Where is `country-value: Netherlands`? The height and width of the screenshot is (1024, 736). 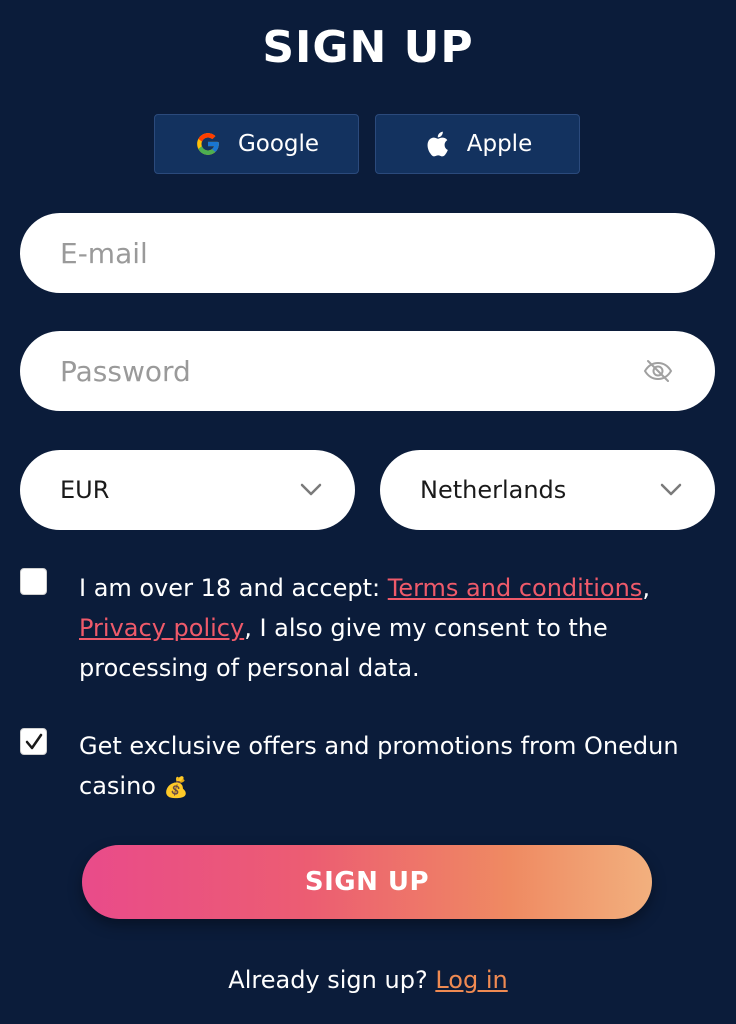
country-value: Netherlands is located at coordinates (493, 490).